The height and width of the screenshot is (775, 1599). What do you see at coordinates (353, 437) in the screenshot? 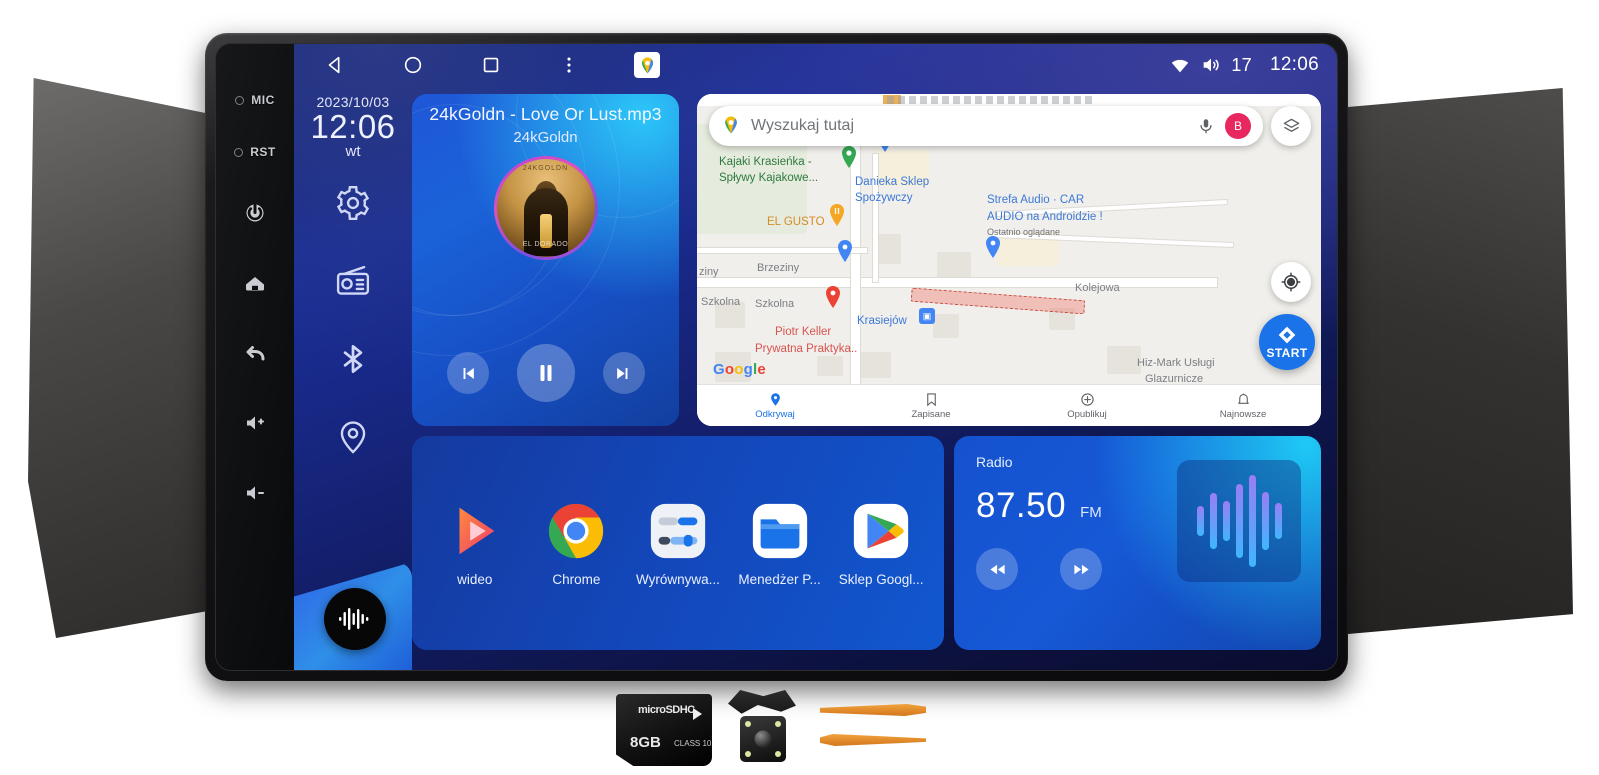
I see `location-pin-icon` at bounding box center [353, 437].